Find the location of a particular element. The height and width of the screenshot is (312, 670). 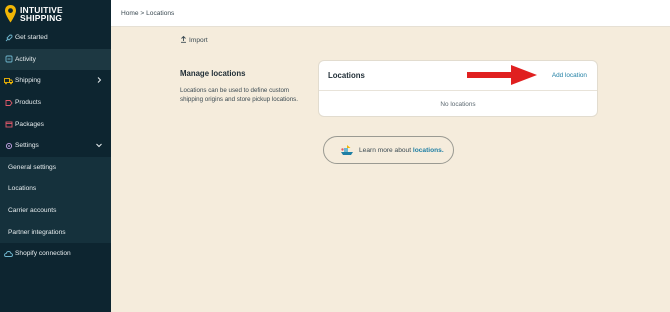

sidebar-subitem-carrier-accounts: Carrier accounts is located at coordinates (55, 210).